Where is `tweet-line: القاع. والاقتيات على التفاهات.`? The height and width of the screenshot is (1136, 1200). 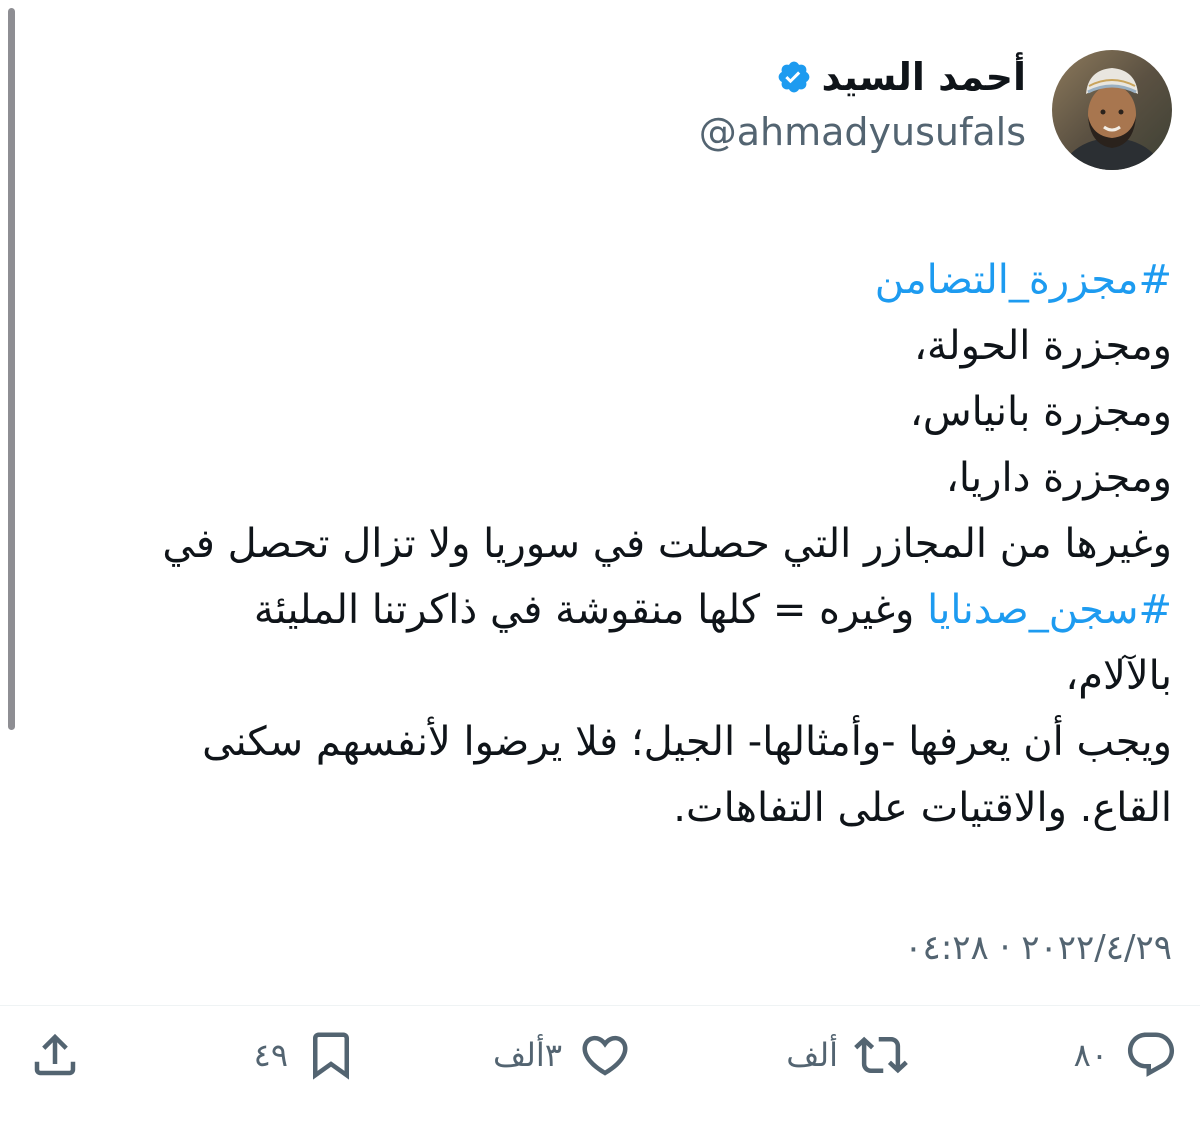
tweet-line: القاع. والاقتيات على التفاهات. is located at coordinates (922, 808).